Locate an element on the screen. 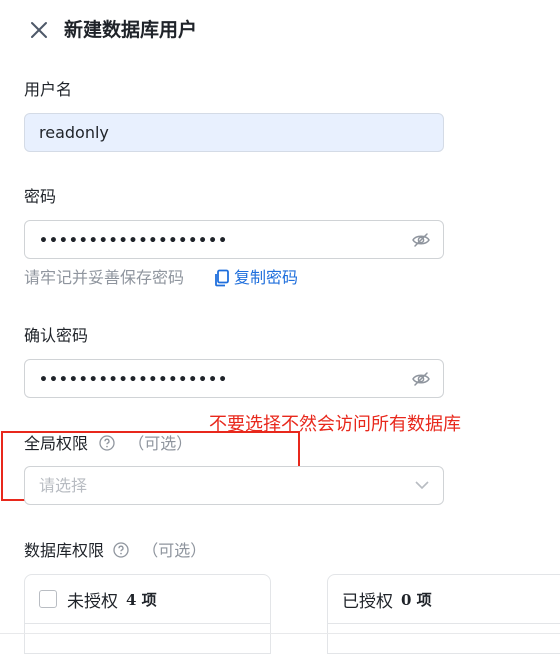 The height and width of the screenshot is (654, 560). unauthorized-count: 4 项 is located at coordinates (141, 599).